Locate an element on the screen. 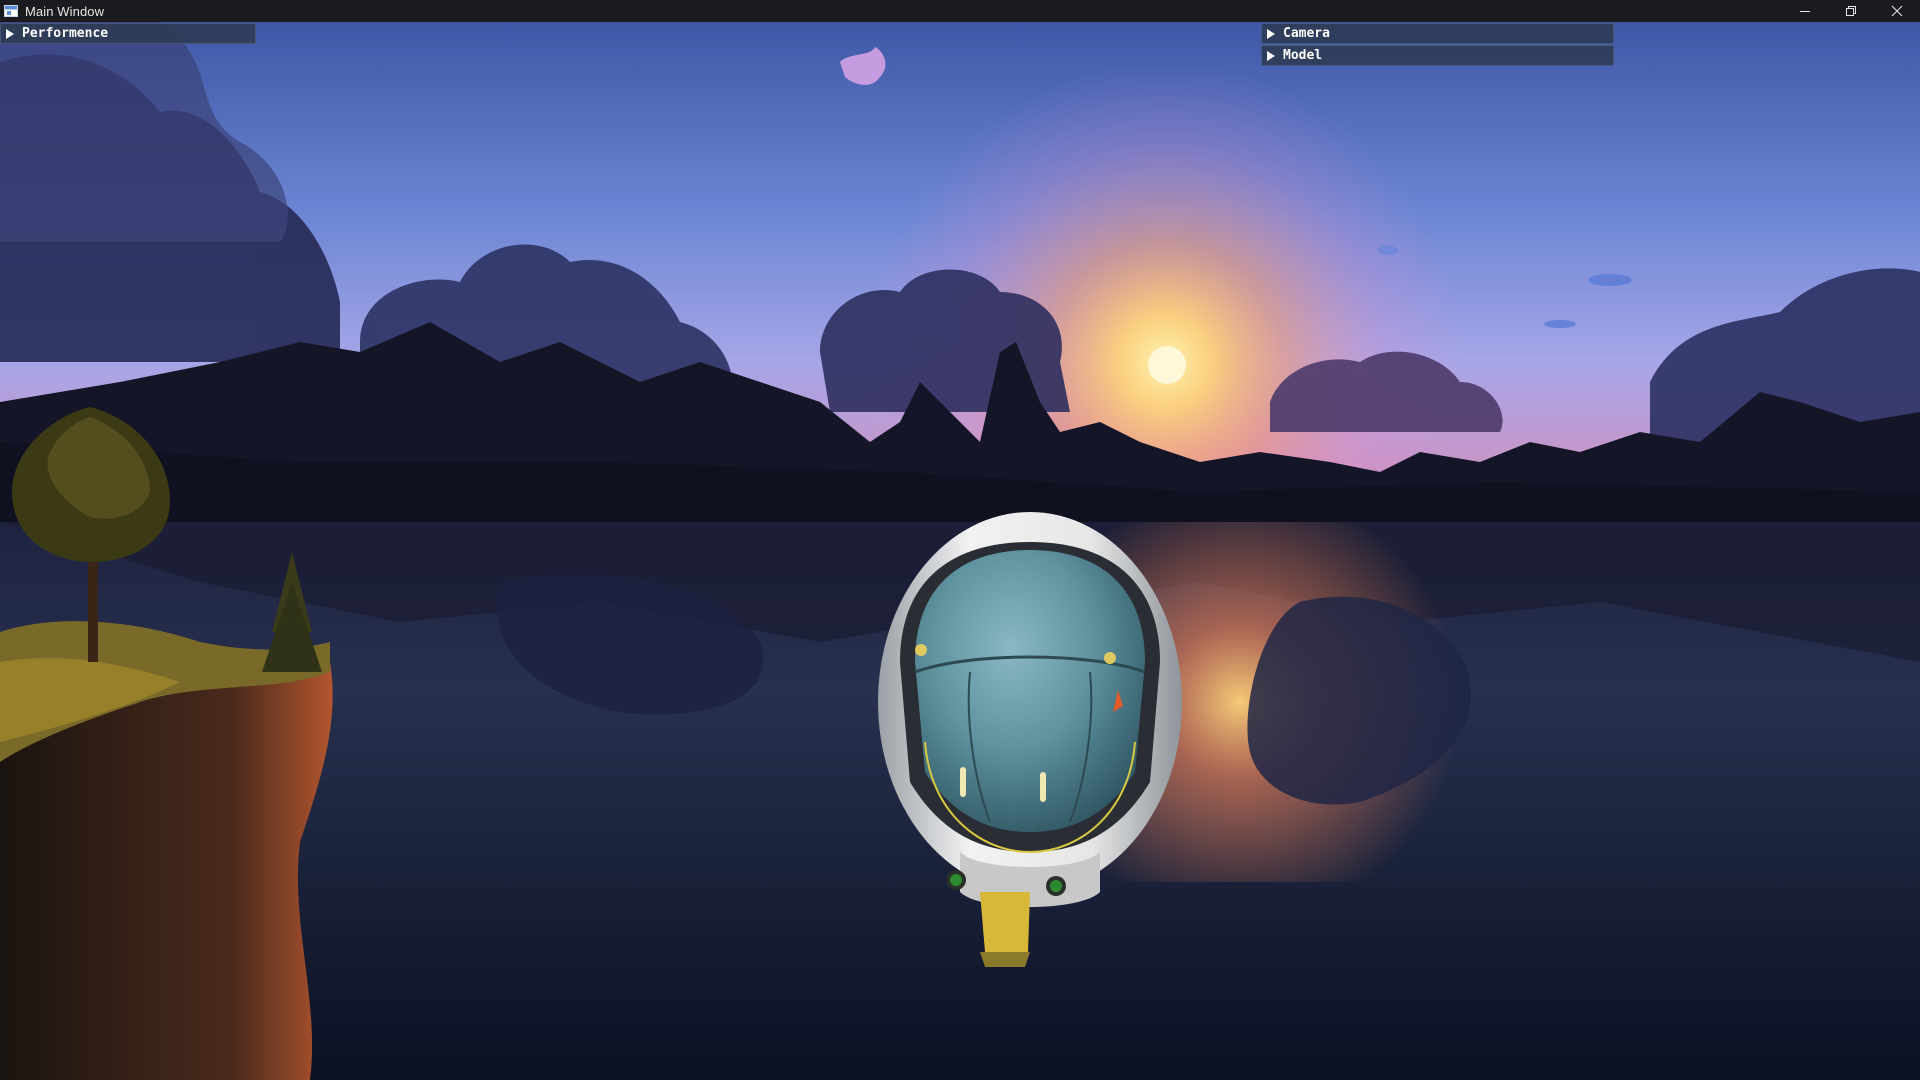  close-button is located at coordinates (1897, 11).